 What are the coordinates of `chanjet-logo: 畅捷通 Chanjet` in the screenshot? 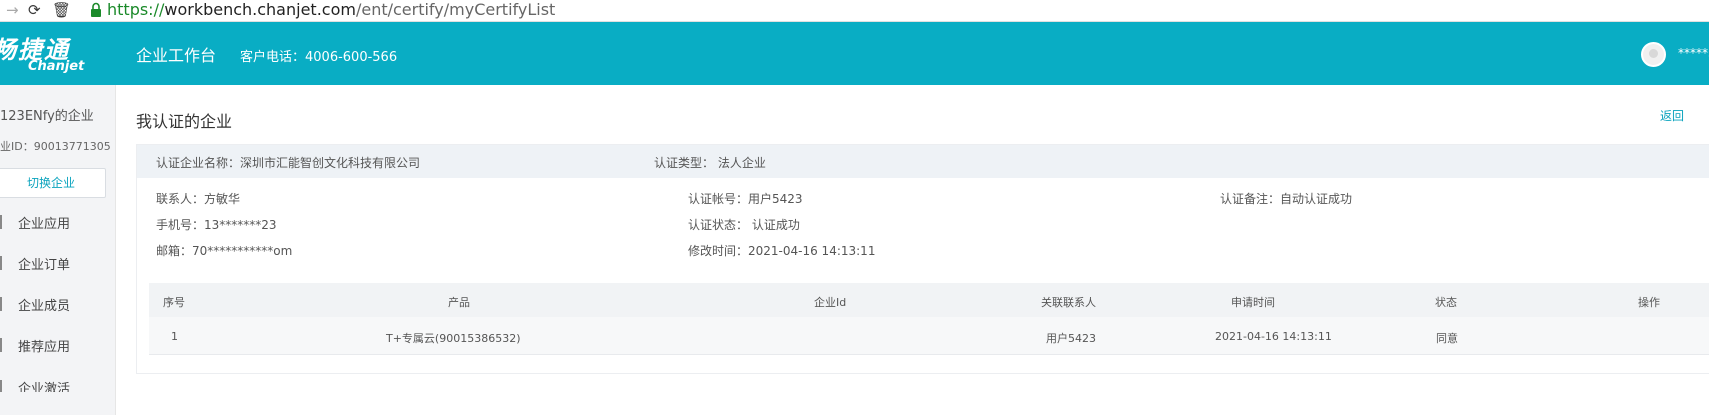 It's located at (50, 53).